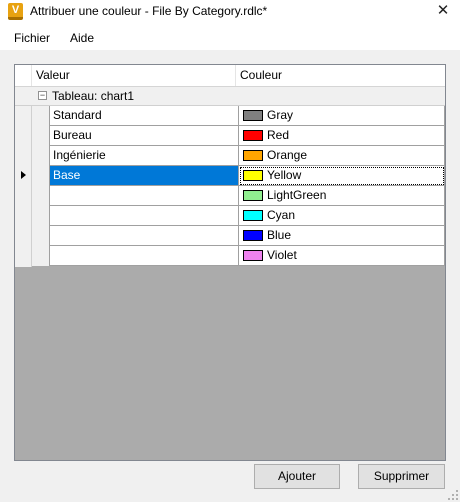 The image size is (460, 502). I want to click on add-button: Ajouter, so click(297, 476).